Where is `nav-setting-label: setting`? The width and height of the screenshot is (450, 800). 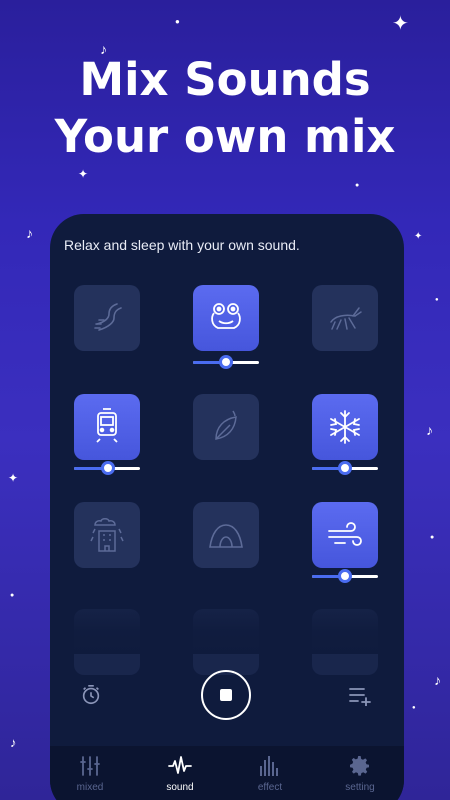 nav-setting-label: setting is located at coordinates (360, 787).